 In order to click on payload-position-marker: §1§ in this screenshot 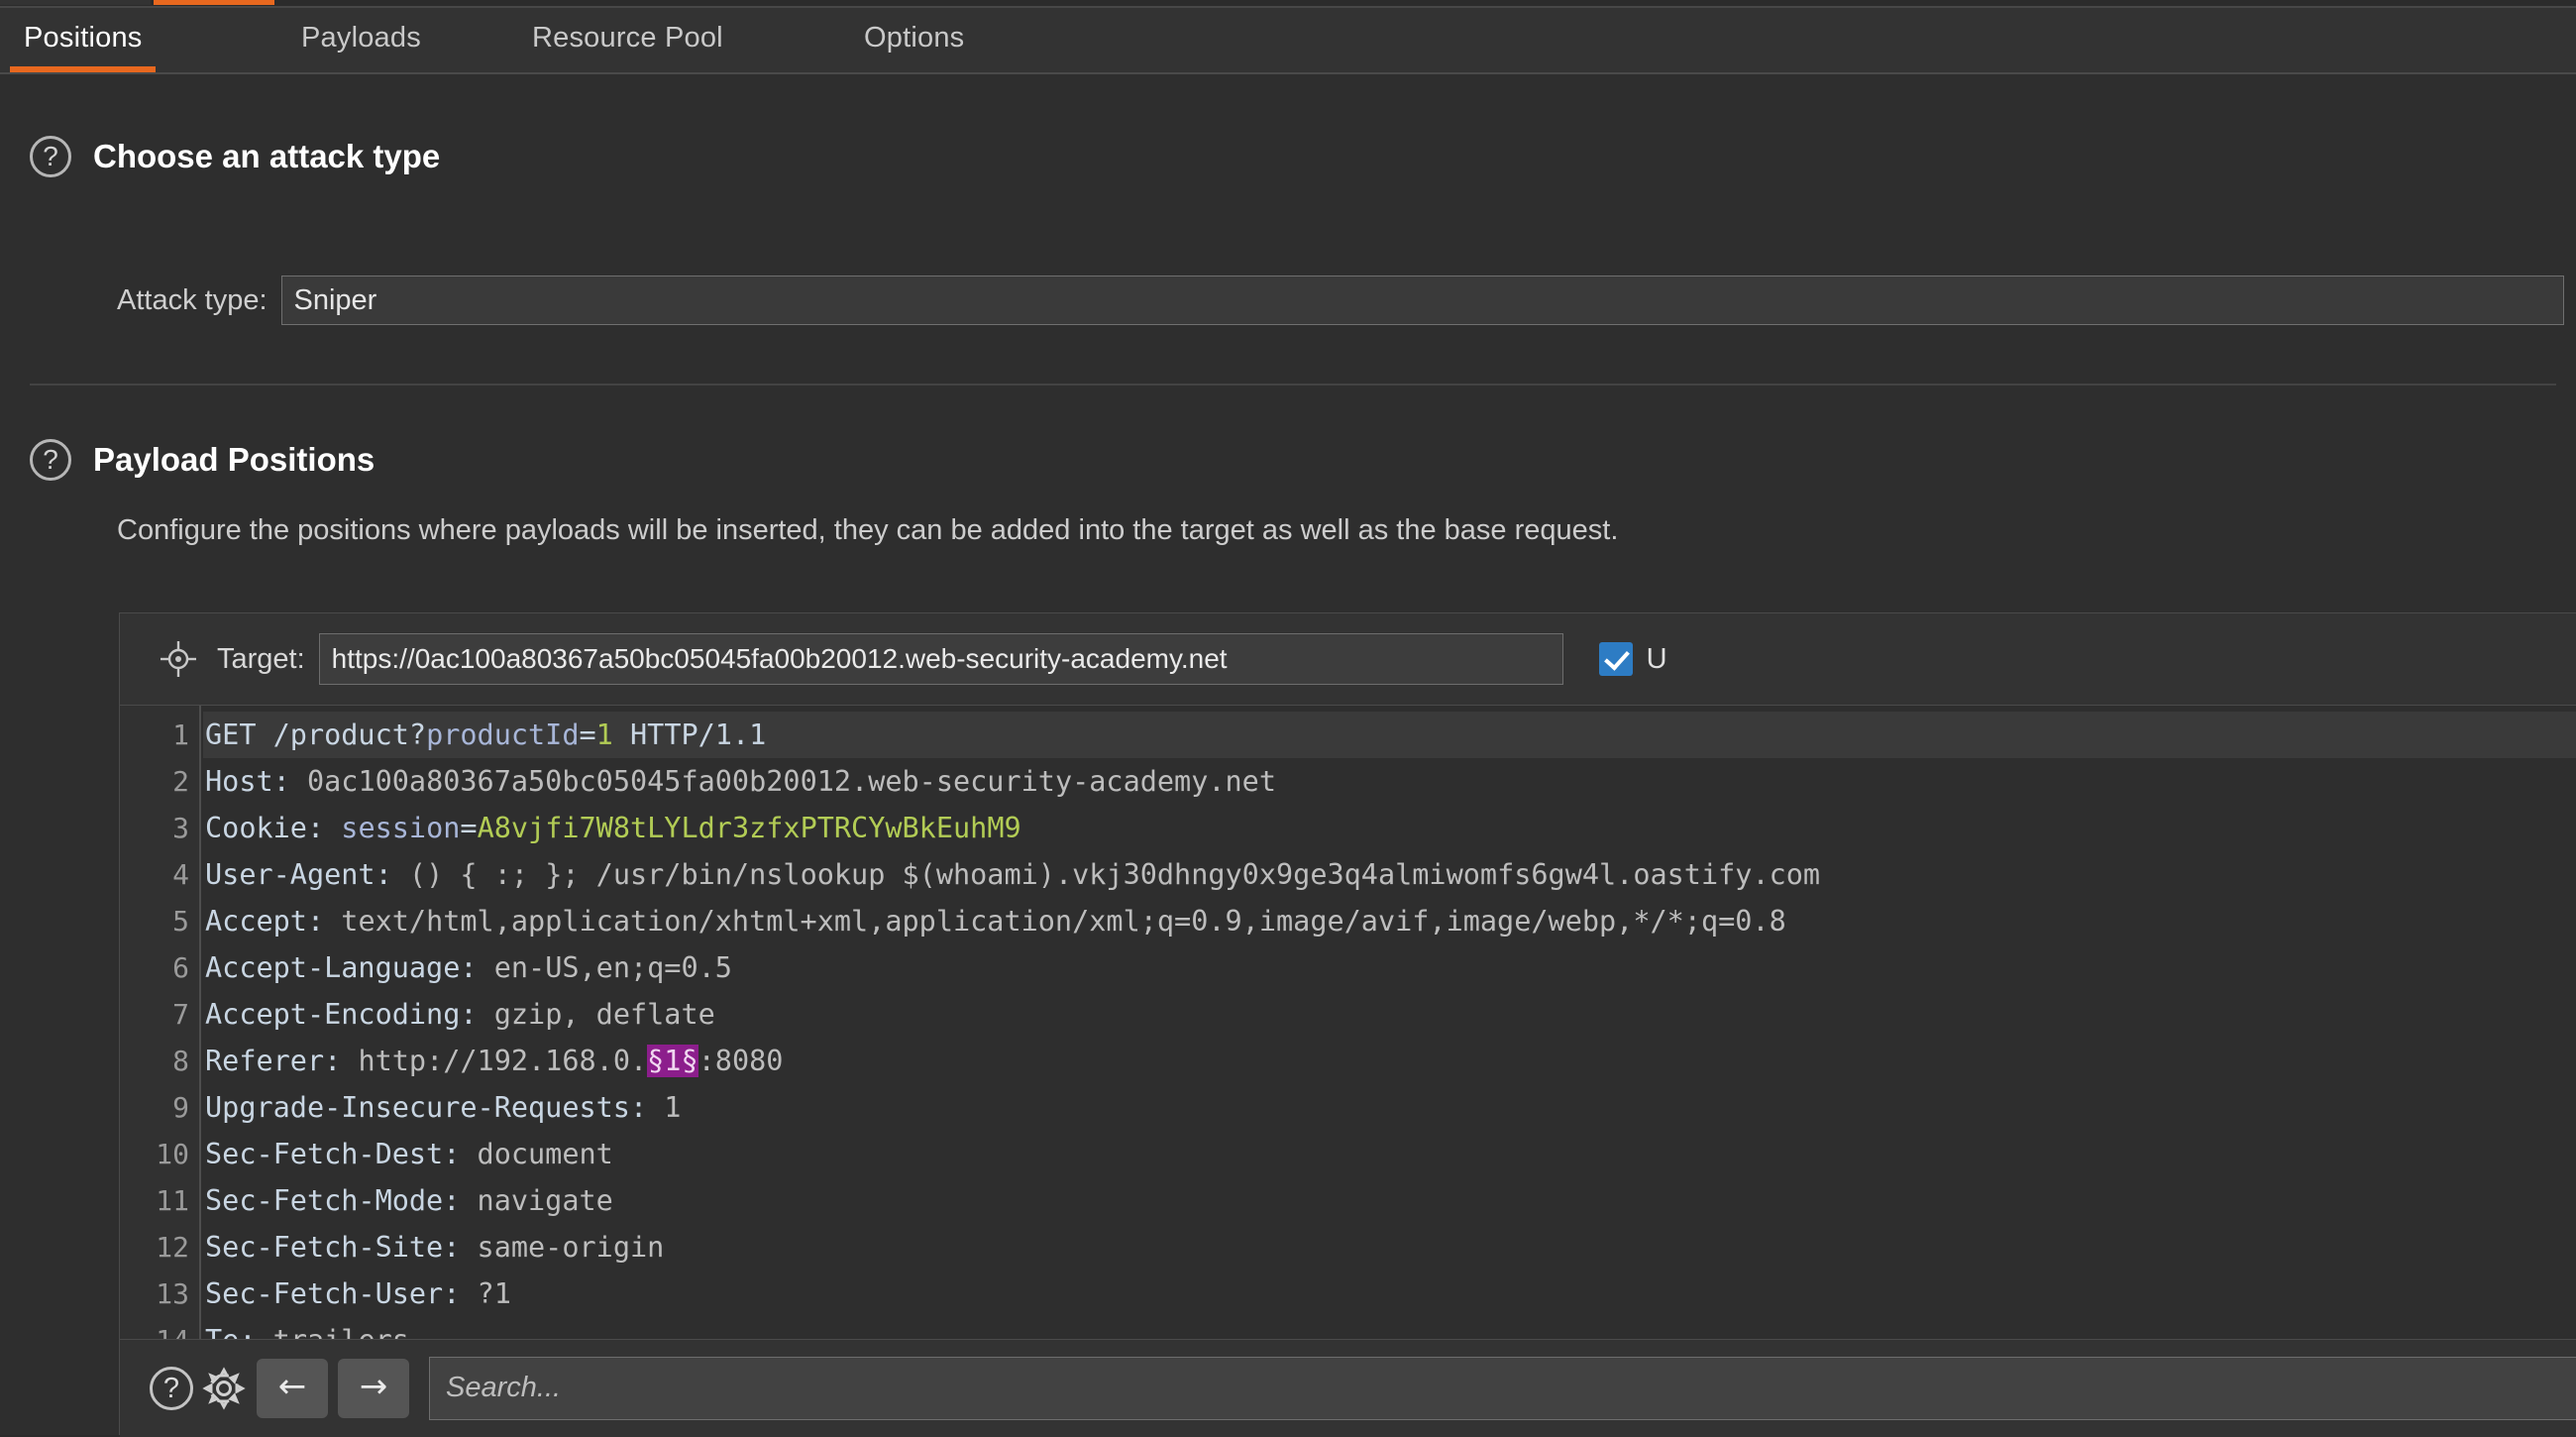, I will do `click(672, 1061)`.